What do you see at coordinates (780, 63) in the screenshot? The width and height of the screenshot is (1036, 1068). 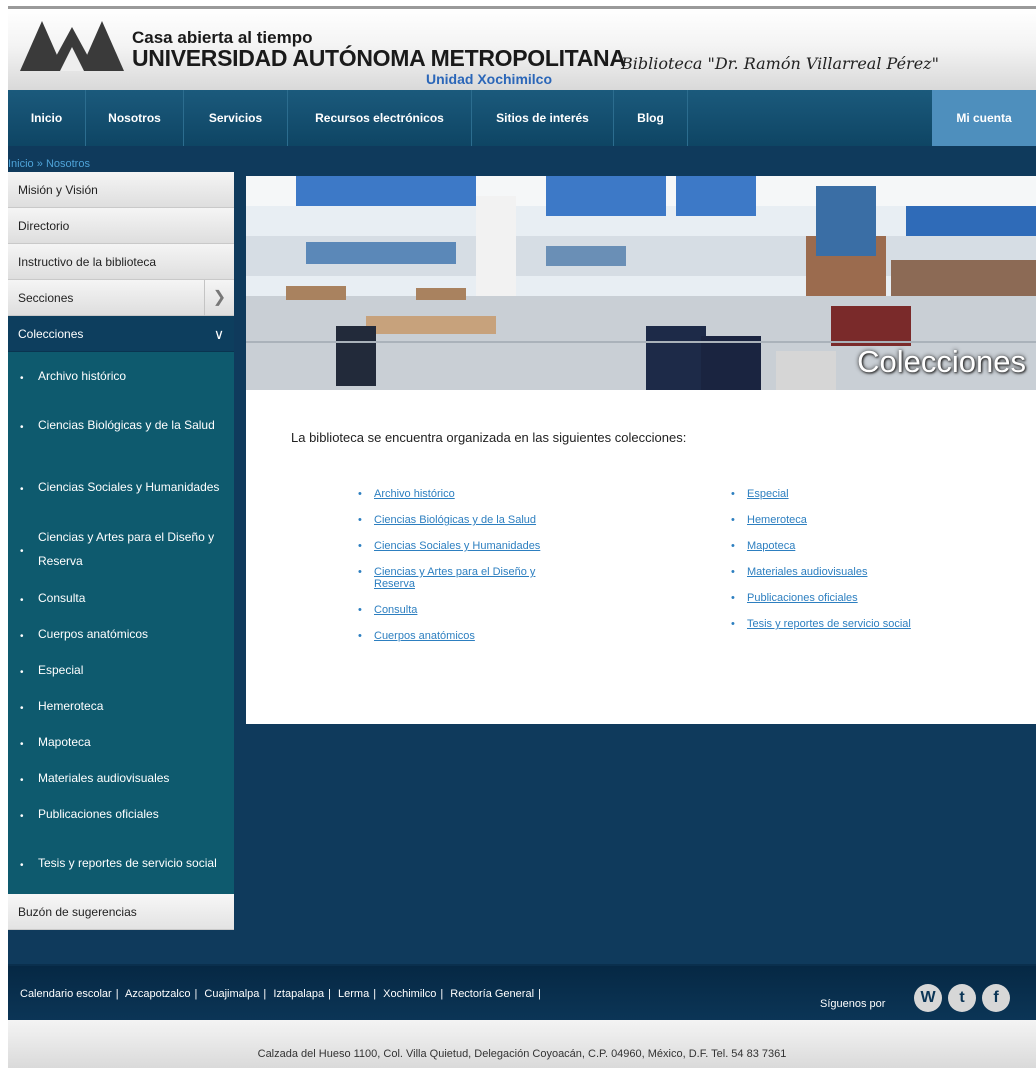 I see `library-name: Biblioteca "Dr. Ramón Villarreal Pérez"` at bounding box center [780, 63].